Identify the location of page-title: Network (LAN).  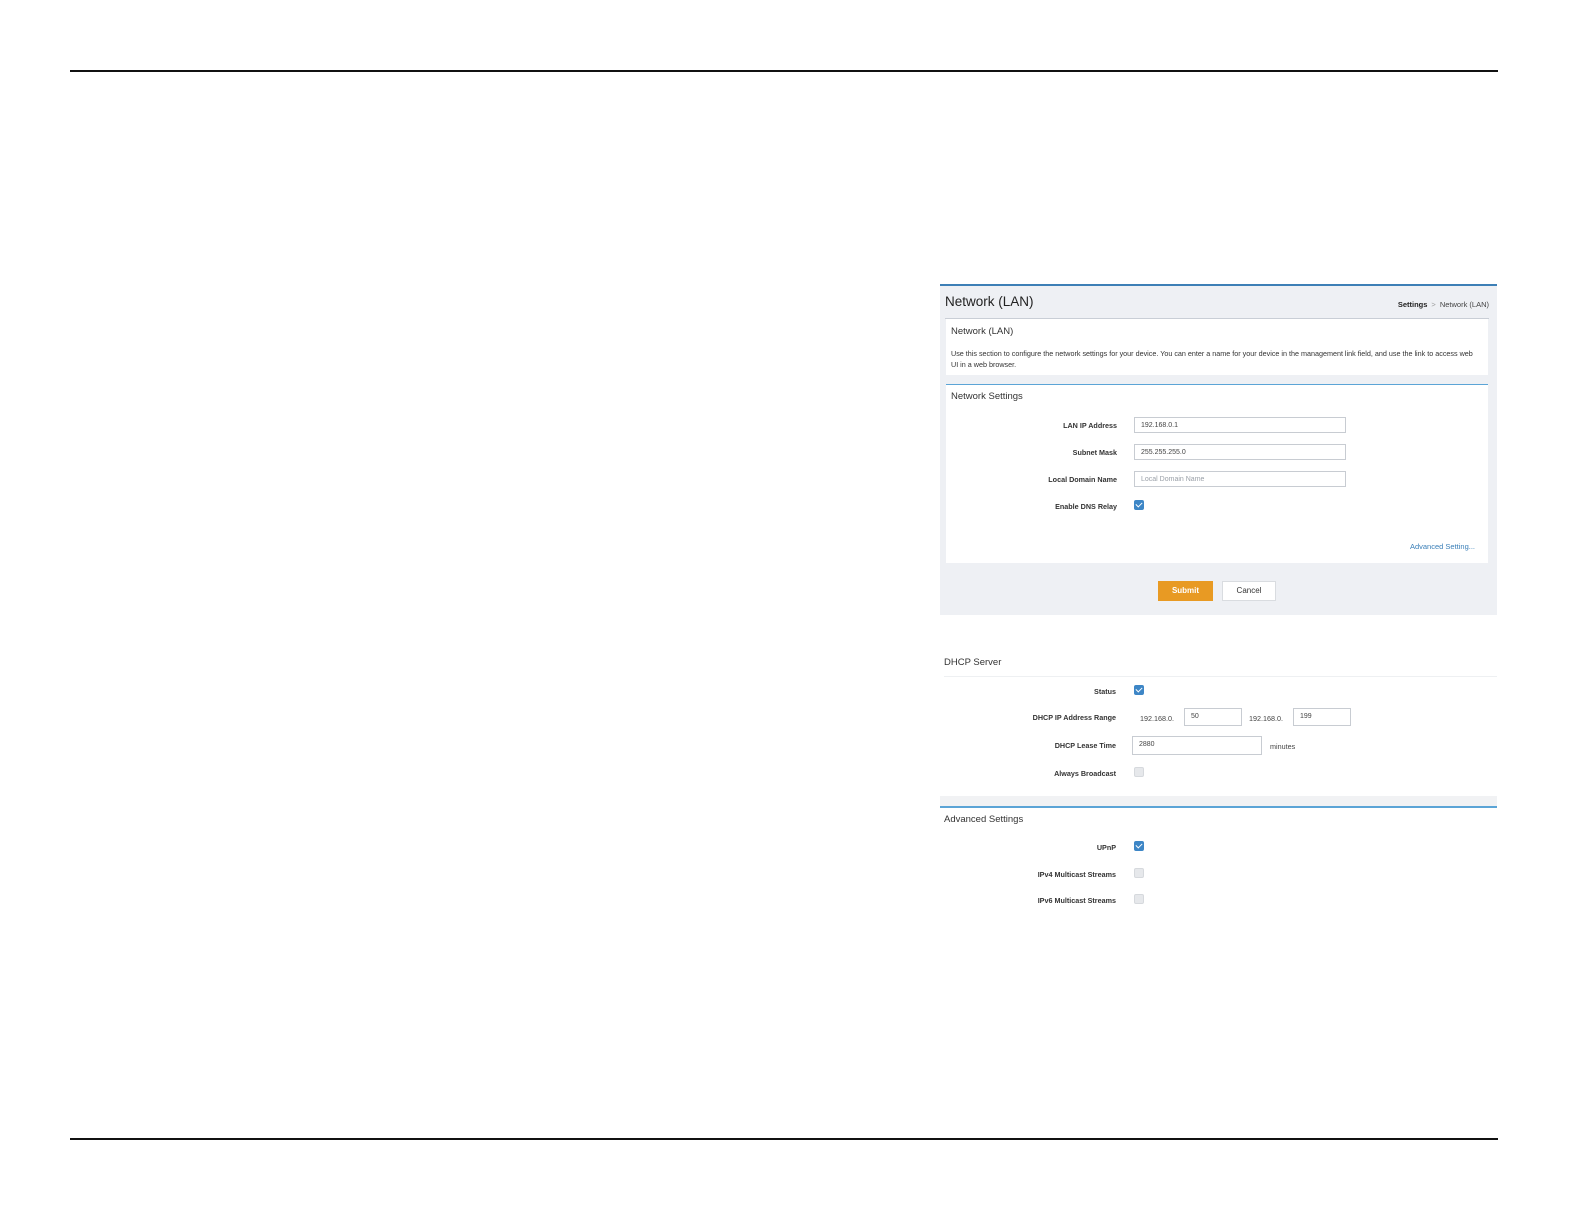
(989, 301).